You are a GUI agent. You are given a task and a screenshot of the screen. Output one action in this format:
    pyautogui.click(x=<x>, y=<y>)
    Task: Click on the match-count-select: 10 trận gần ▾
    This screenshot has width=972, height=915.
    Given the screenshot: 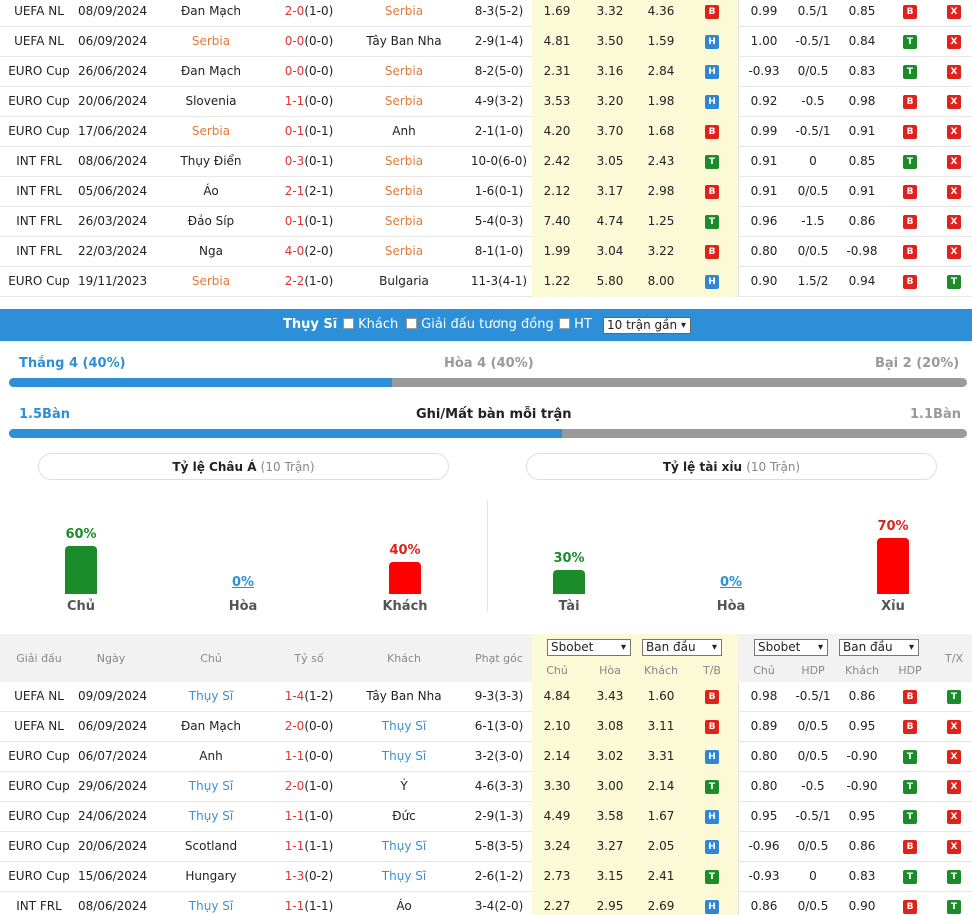 What is the action you would take?
    pyautogui.click(x=647, y=325)
    